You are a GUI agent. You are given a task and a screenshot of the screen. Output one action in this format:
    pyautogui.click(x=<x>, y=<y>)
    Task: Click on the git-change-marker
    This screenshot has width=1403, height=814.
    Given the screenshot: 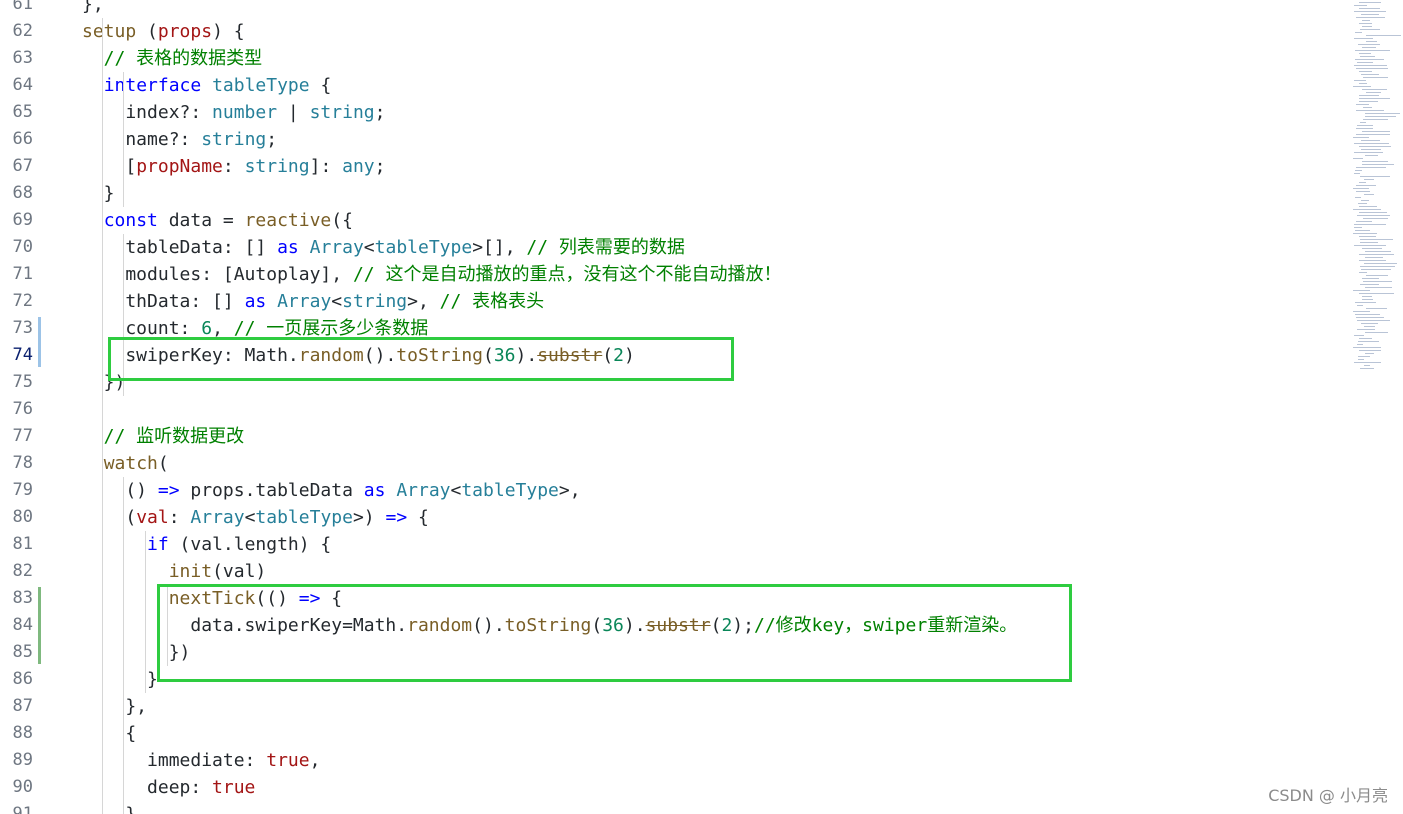 What is the action you would take?
    pyautogui.click(x=39, y=342)
    